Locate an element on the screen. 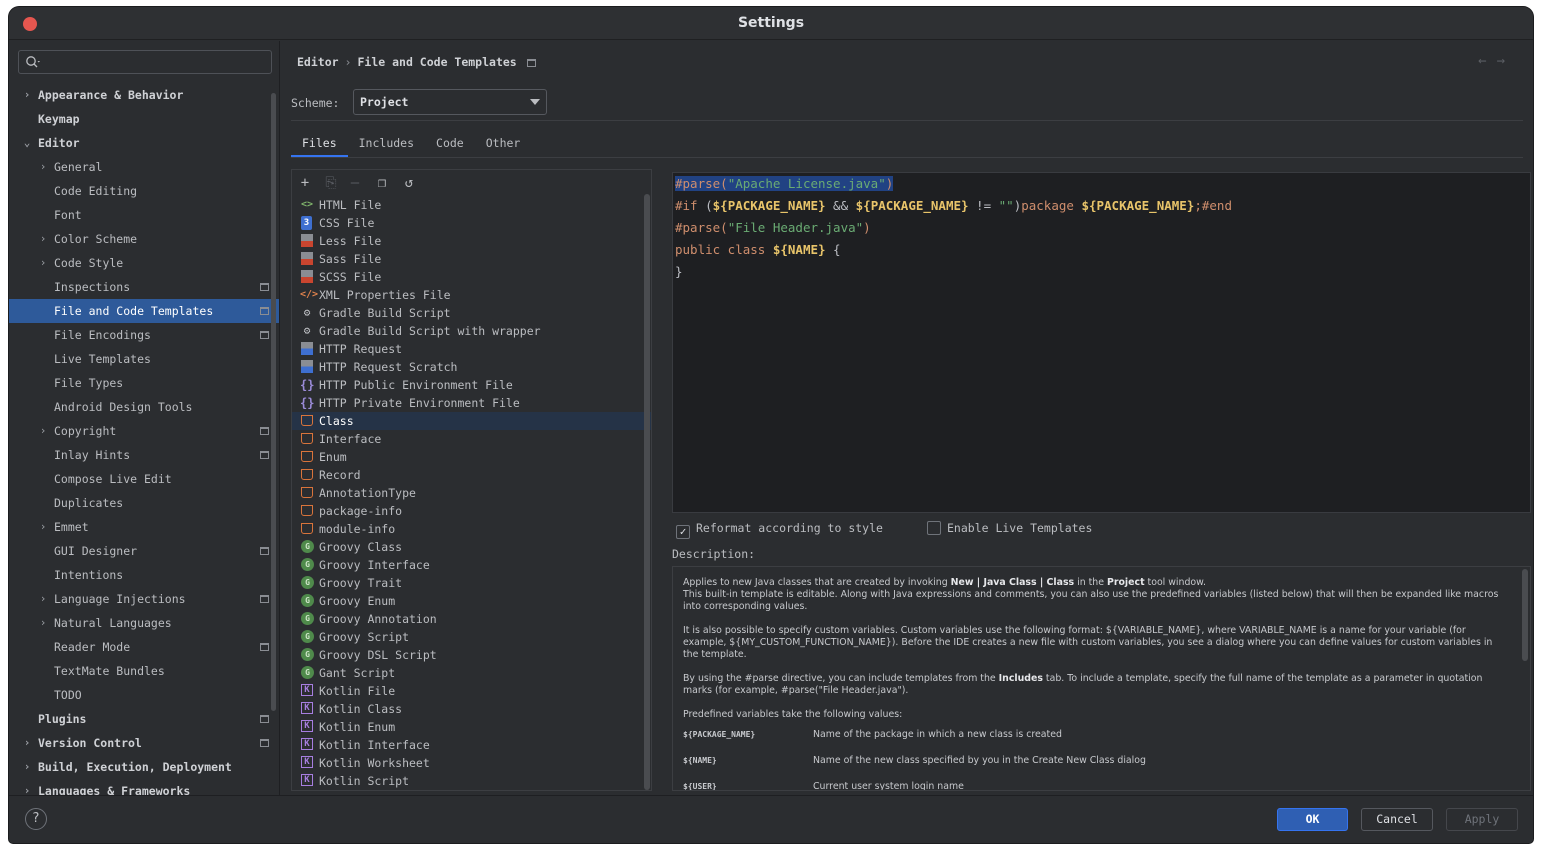 This screenshot has width=1542, height=851. list-item: {} HTTP Public Environment File is located at coordinates (471, 385).